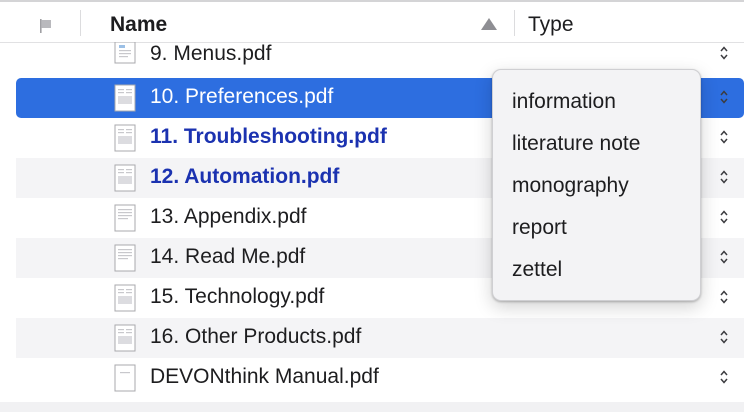 The height and width of the screenshot is (412, 744). What do you see at coordinates (211, 53) in the screenshot?
I see `file-name: 9. Menus.pdf` at bounding box center [211, 53].